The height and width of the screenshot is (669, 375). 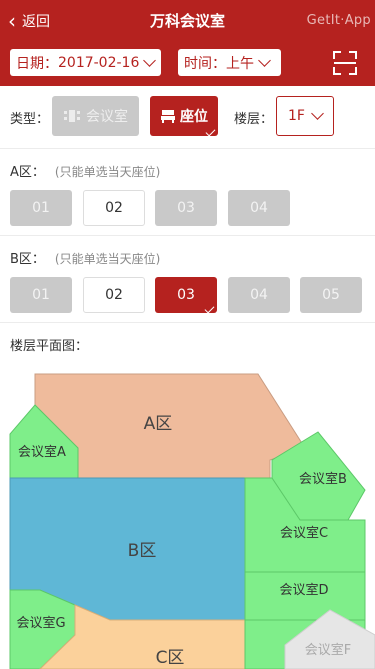 I want to click on seat-b-02: 02, so click(x=114, y=295).